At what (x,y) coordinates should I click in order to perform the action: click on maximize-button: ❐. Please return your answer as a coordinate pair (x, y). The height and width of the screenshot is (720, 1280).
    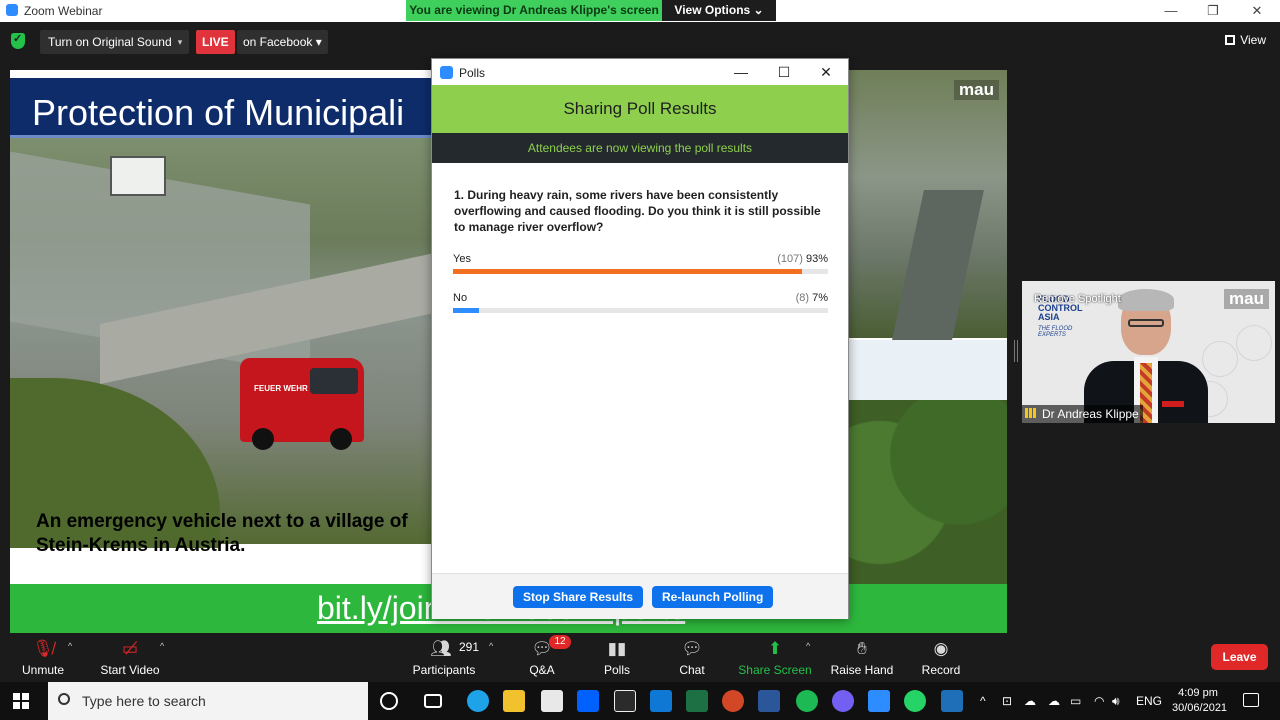
    Looking at the image, I should click on (1213, 11).